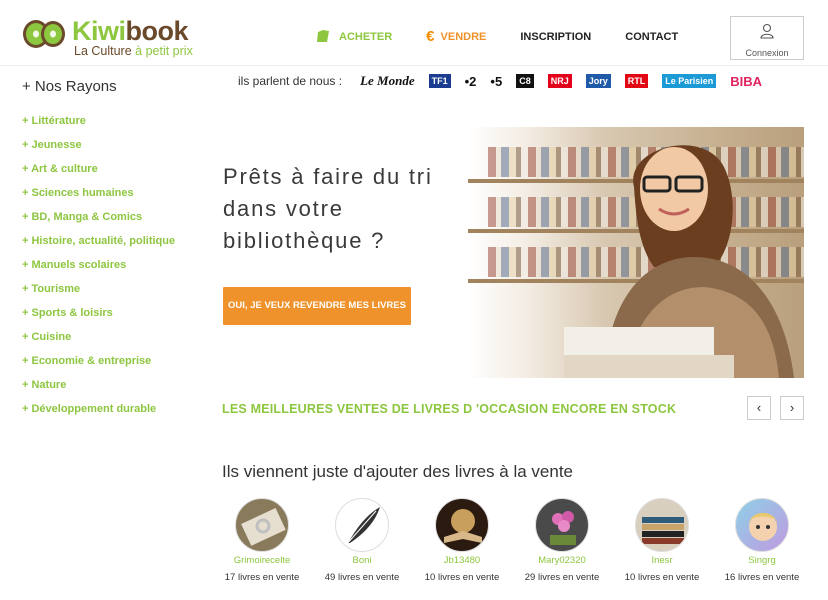 The width and height of the screenshot is (828, 600). What do you see at coordinates (562, 577) in the screenshot?
I see `seller-count: 29 livres en vente` at bounding box center [562, 577].